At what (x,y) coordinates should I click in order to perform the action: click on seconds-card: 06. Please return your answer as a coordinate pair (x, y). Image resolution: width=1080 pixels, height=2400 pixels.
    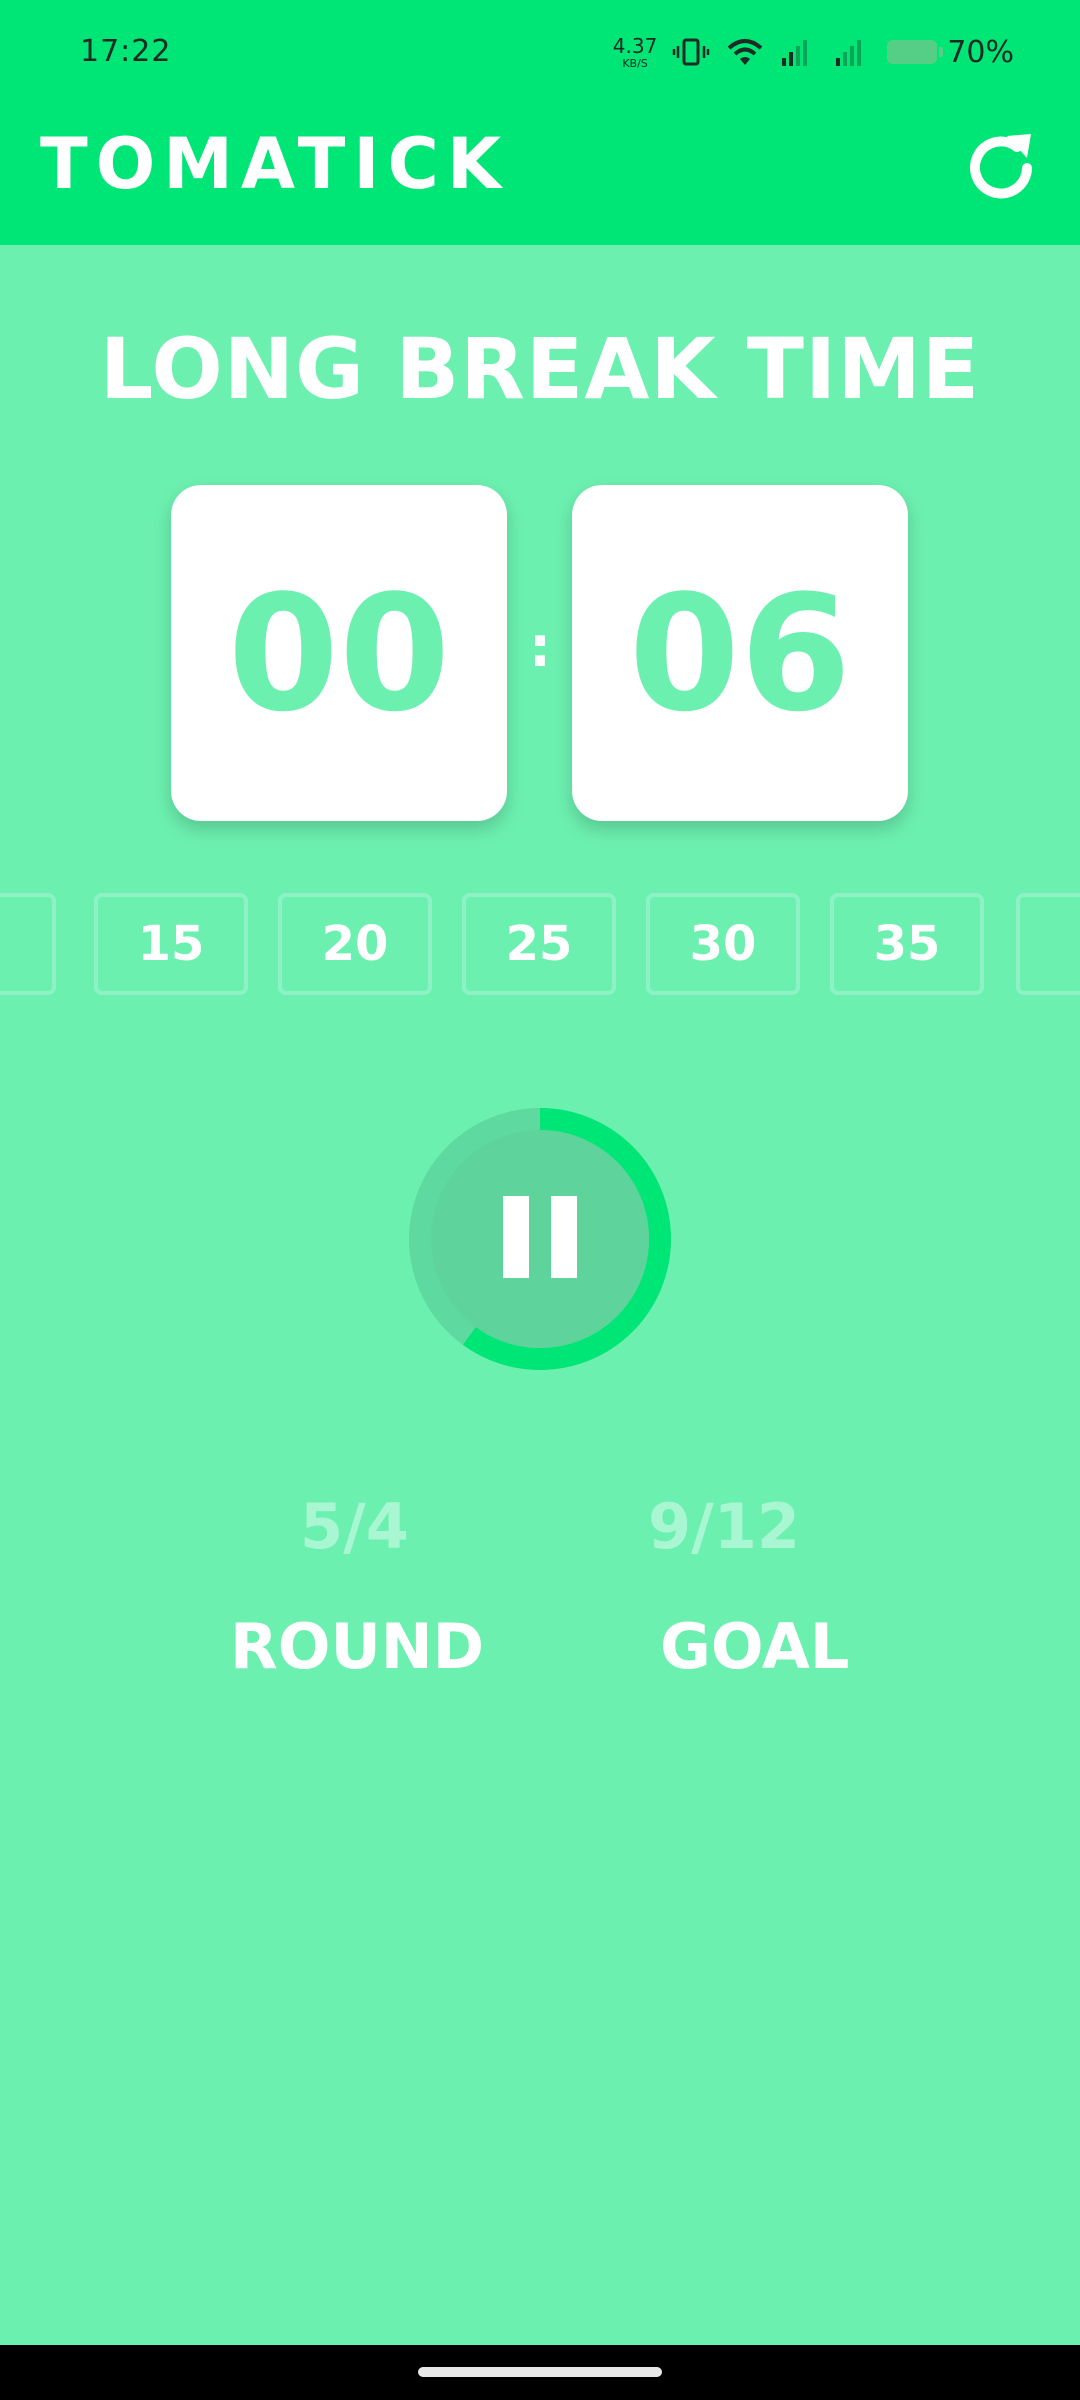
    Looking at the image, I should click on (740, 653).